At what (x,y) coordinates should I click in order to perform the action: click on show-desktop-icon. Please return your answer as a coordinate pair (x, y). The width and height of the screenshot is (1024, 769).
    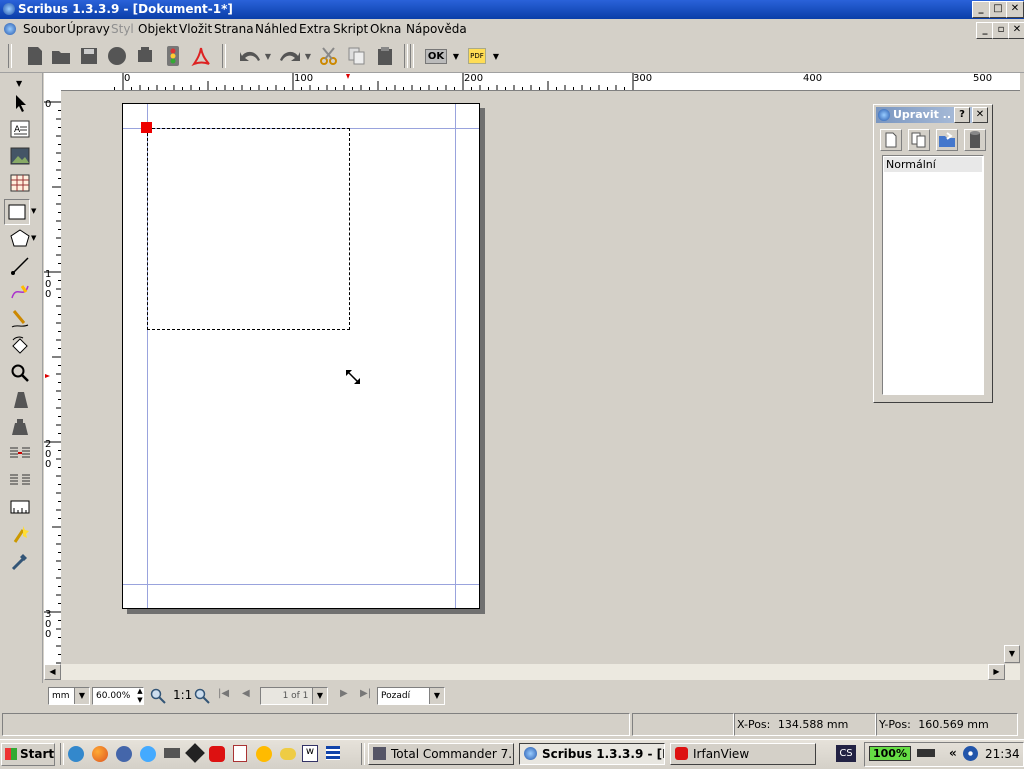
    Looking at the image, I should click on (333, 753).